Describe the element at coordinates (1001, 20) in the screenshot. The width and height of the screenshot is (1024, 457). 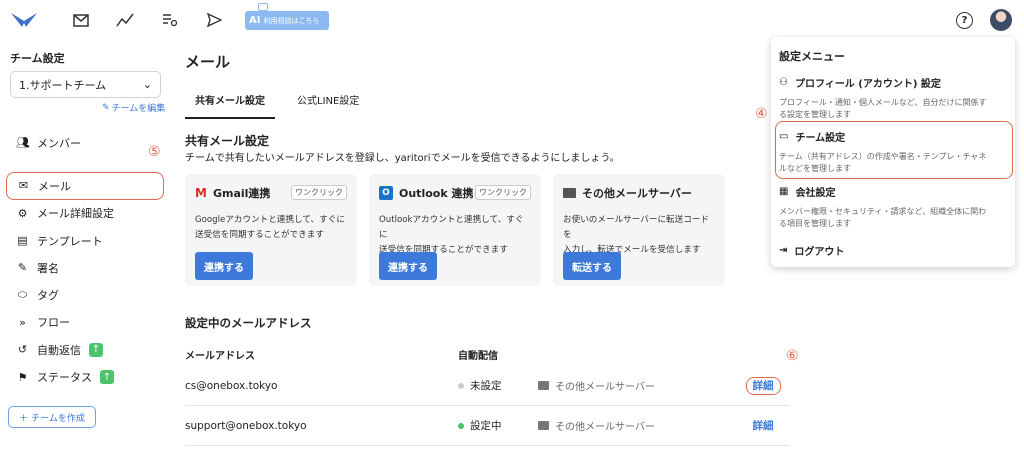
I see `avatar` at that location.